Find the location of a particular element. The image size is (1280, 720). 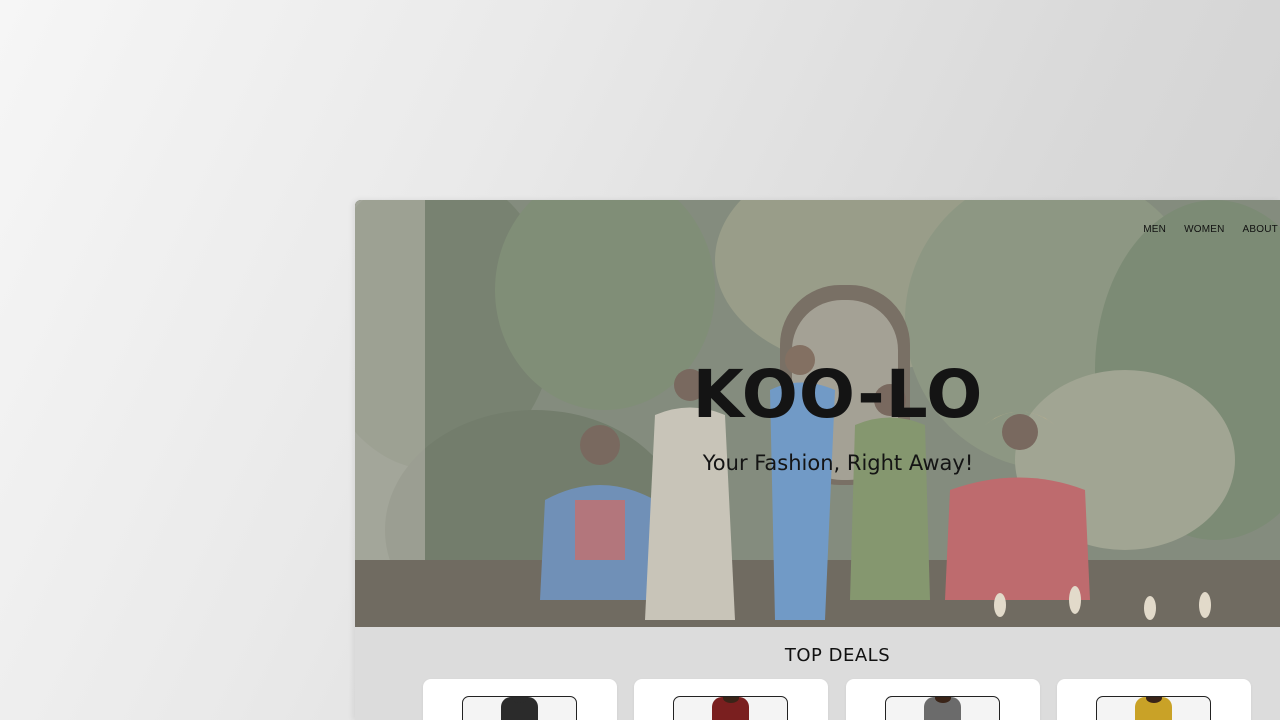

nav-item-about: ABOUT is located at coordinates (1260, 229).